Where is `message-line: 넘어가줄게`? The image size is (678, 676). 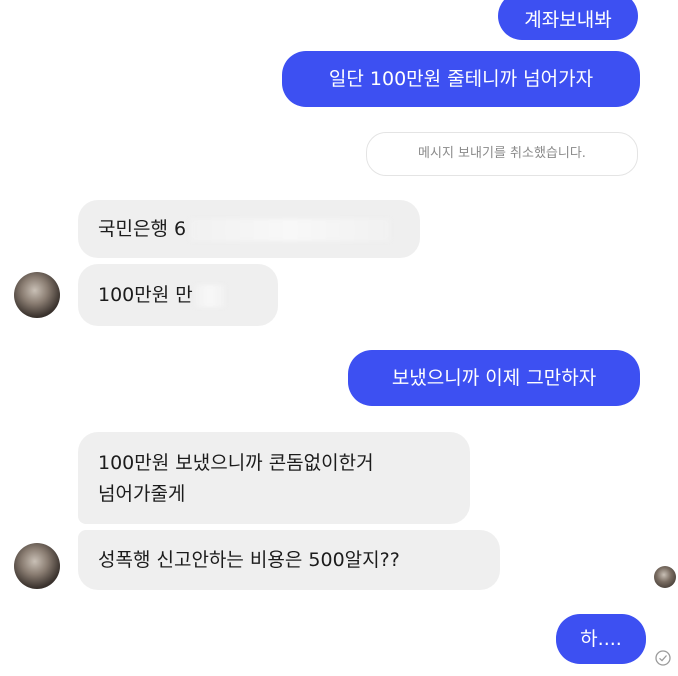
message-line: 넘어가줄게 is located at coordinates (142, 494).